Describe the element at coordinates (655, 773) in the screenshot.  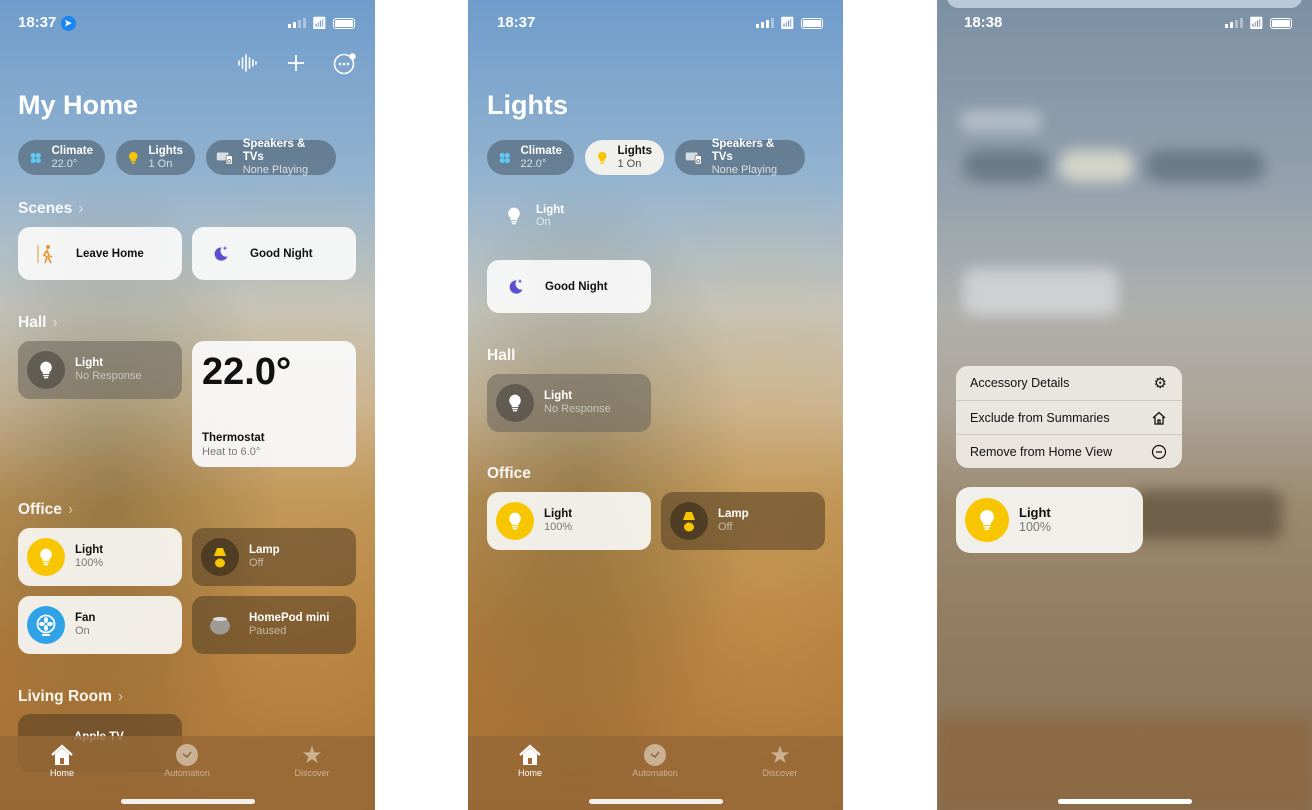
I see `tab-label: Automation` at that location.